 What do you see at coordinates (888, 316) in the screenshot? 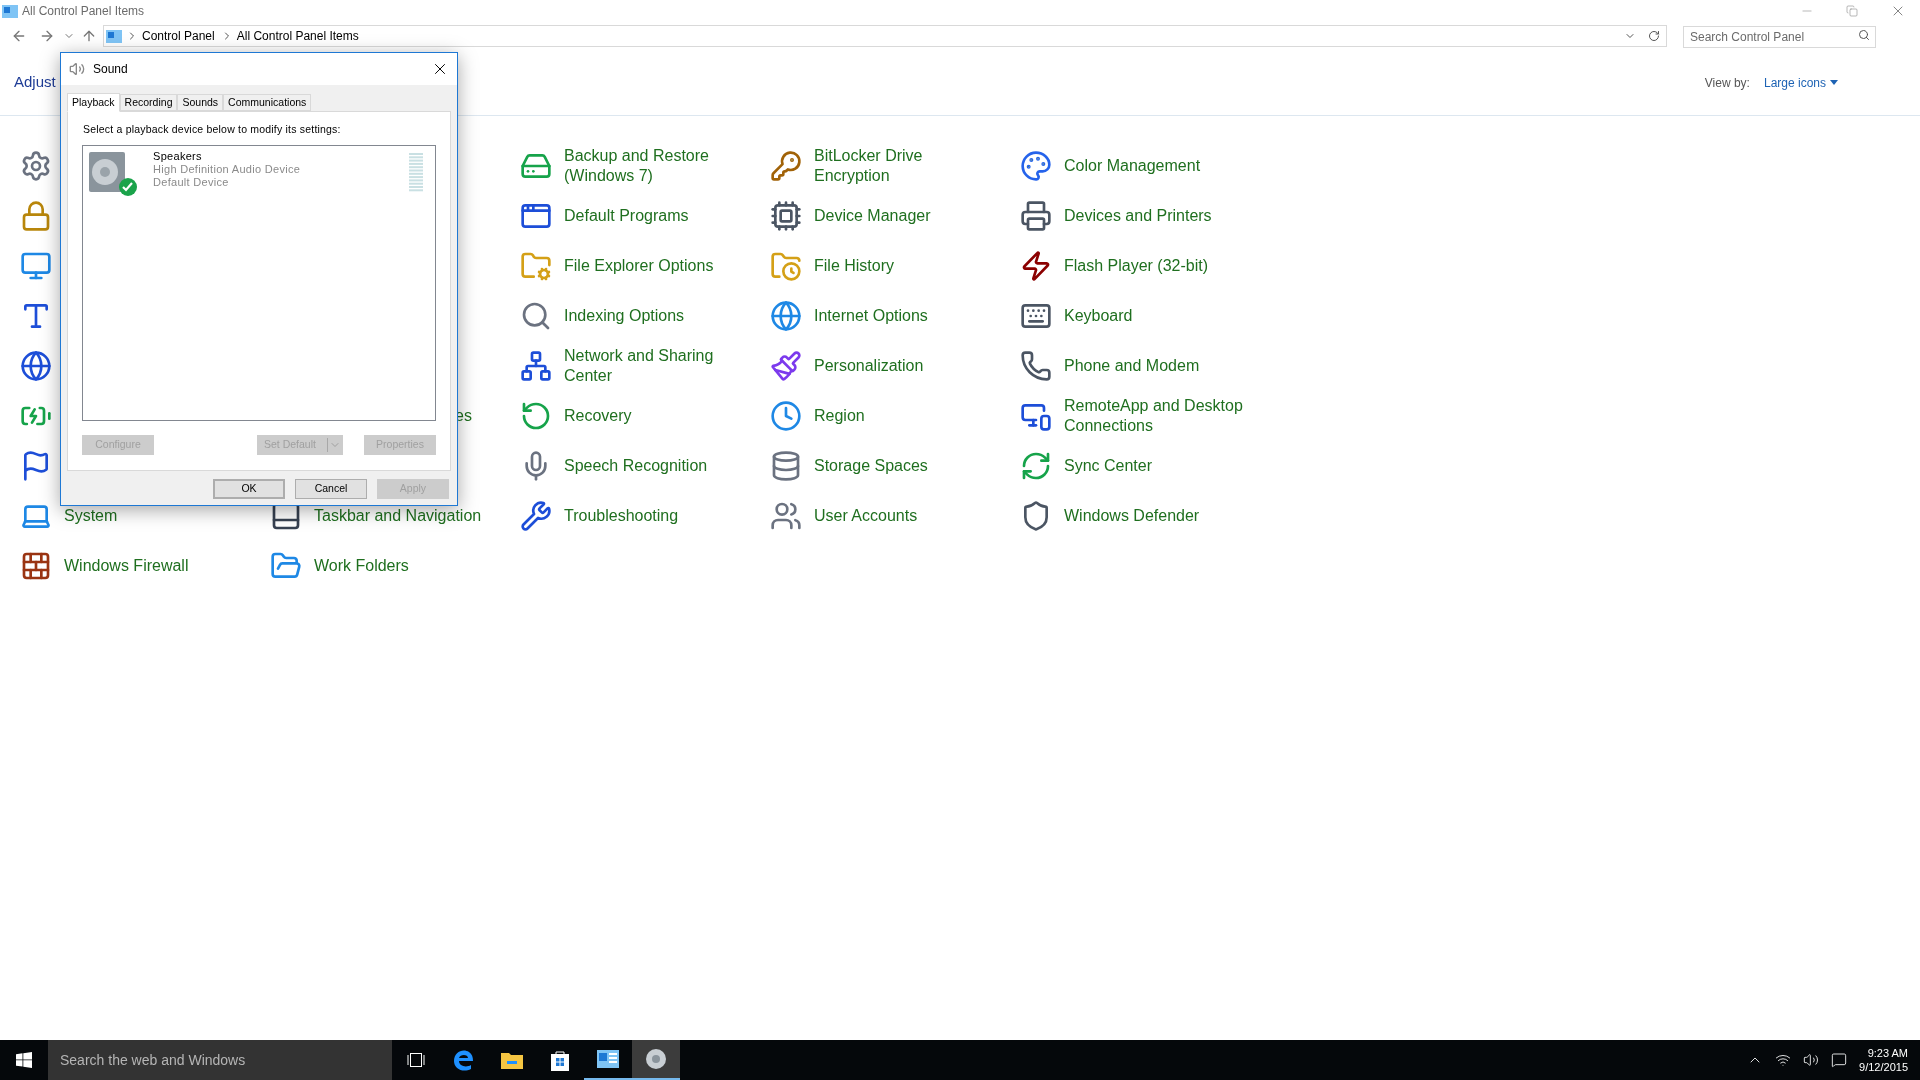
I see `control-panel-link: Internet Options` at bounding box center [888, 316].